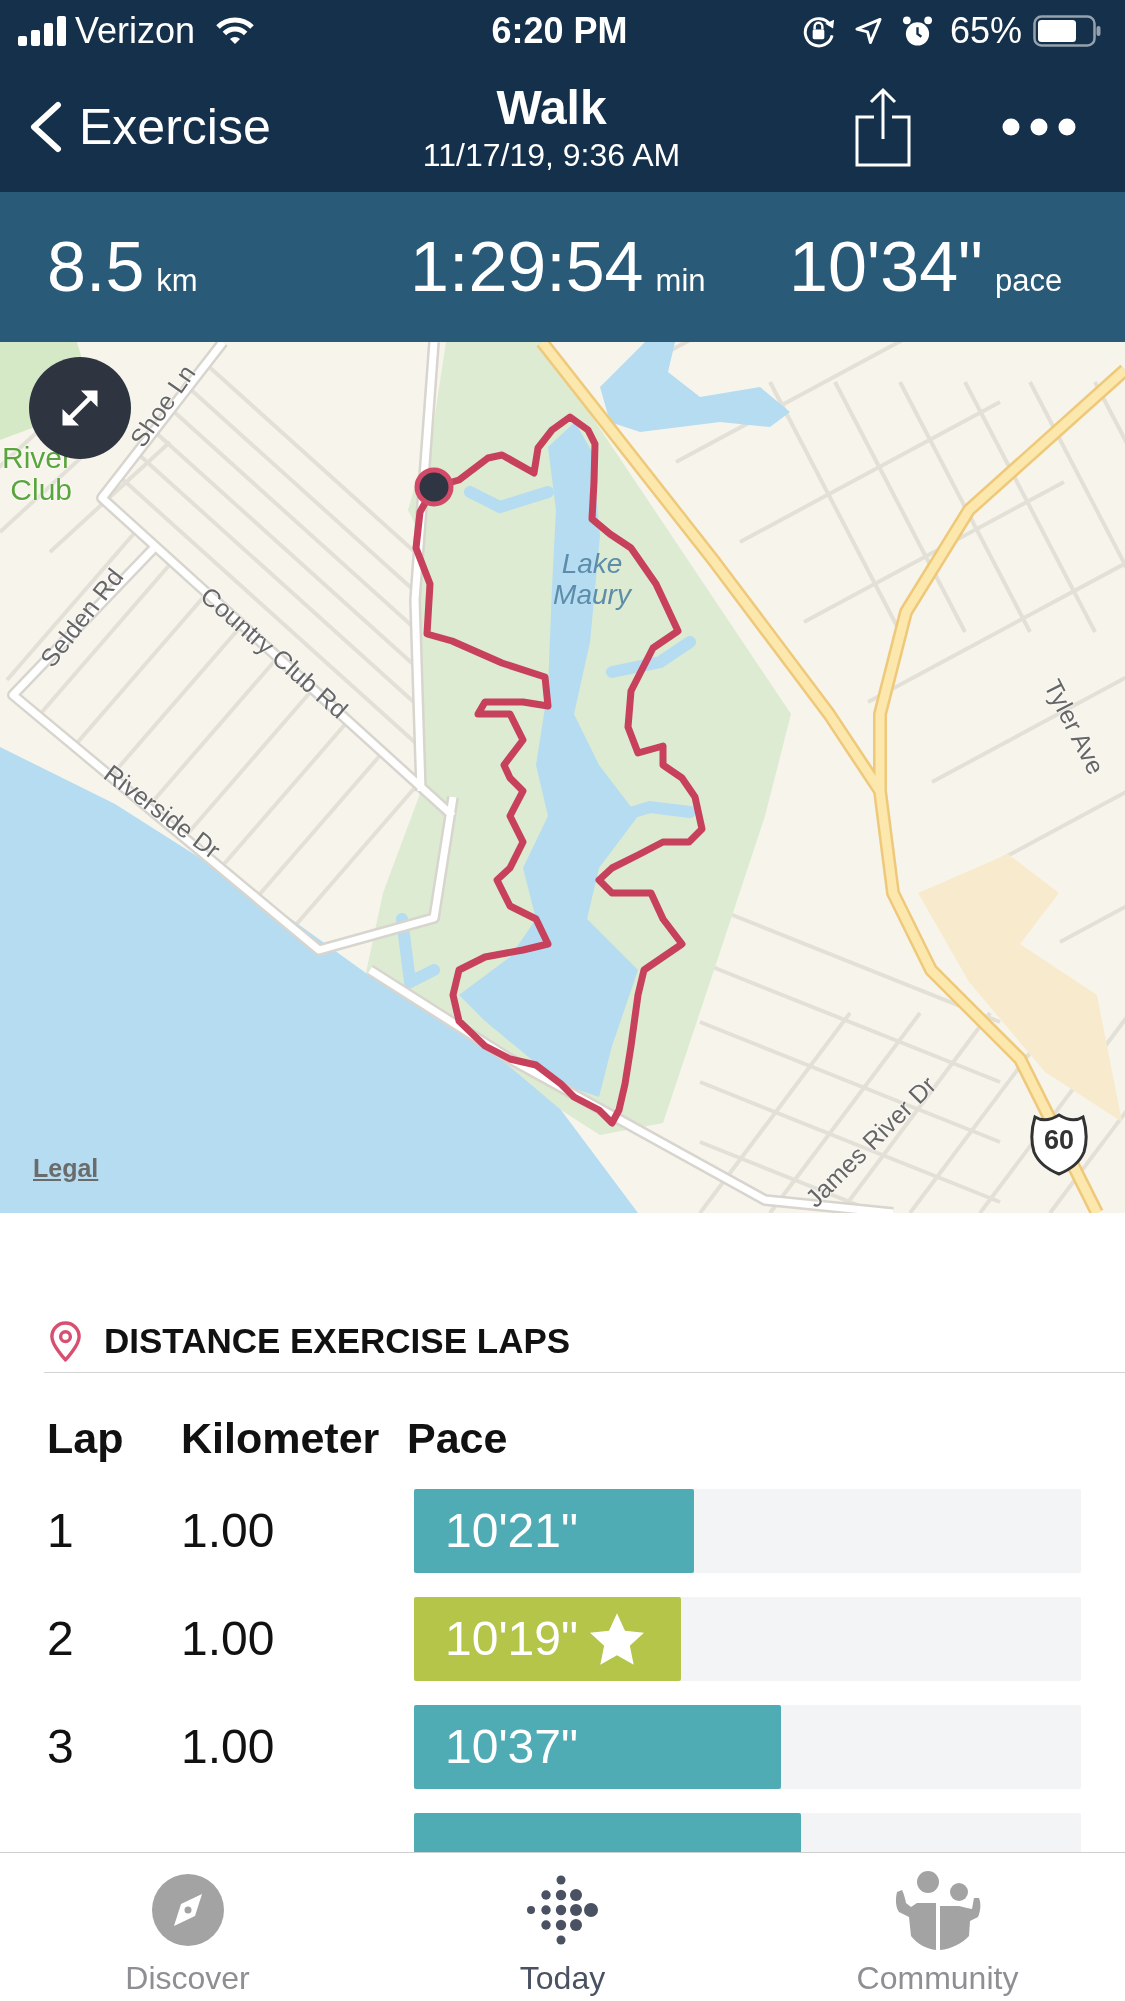 The height and width of the screenshot is (2001, 1125). What do you see at coordinates (937, 1927) in the screenshot?
I see `tab-bar-item: Community` at bounding box center [937, 1927].